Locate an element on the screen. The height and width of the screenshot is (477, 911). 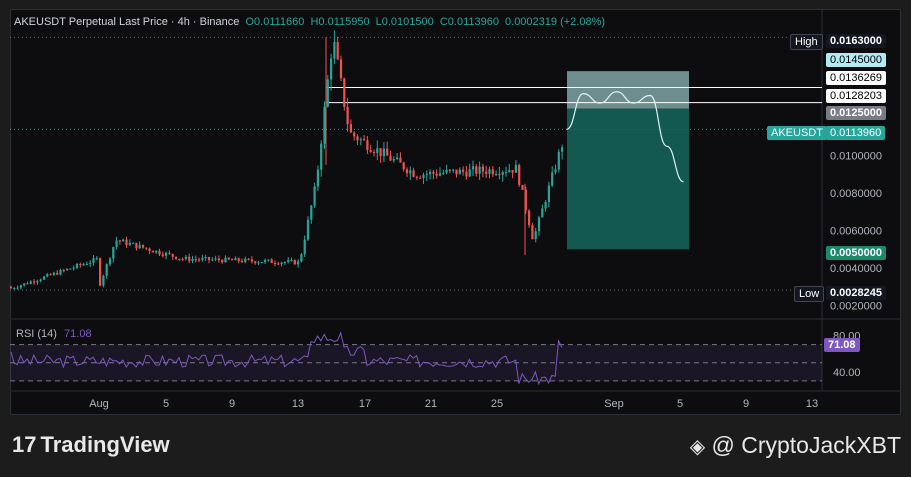
time-tick-label: 9 is located at coordinates (232, 404).